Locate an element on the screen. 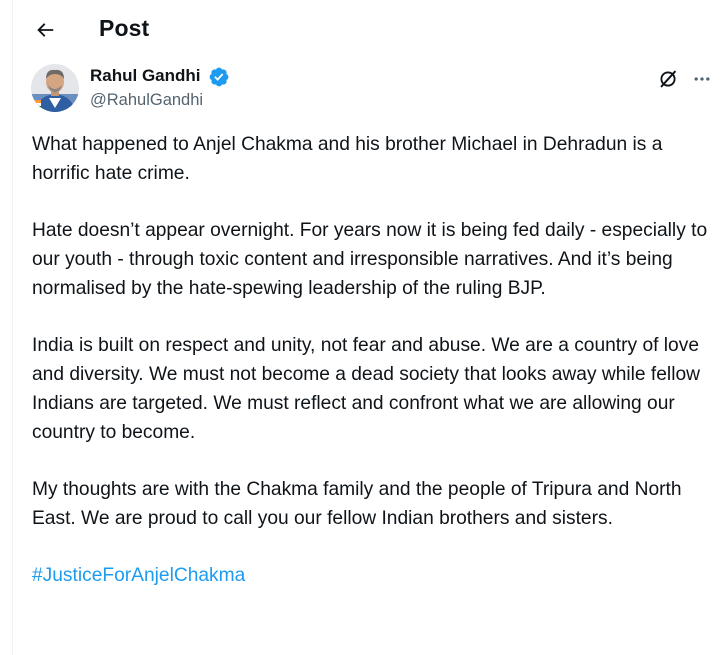 Image resolution: width=724 pixels, height=655 pixels. author-handle: @RahulGandhi is located at coordinates (146, 100).